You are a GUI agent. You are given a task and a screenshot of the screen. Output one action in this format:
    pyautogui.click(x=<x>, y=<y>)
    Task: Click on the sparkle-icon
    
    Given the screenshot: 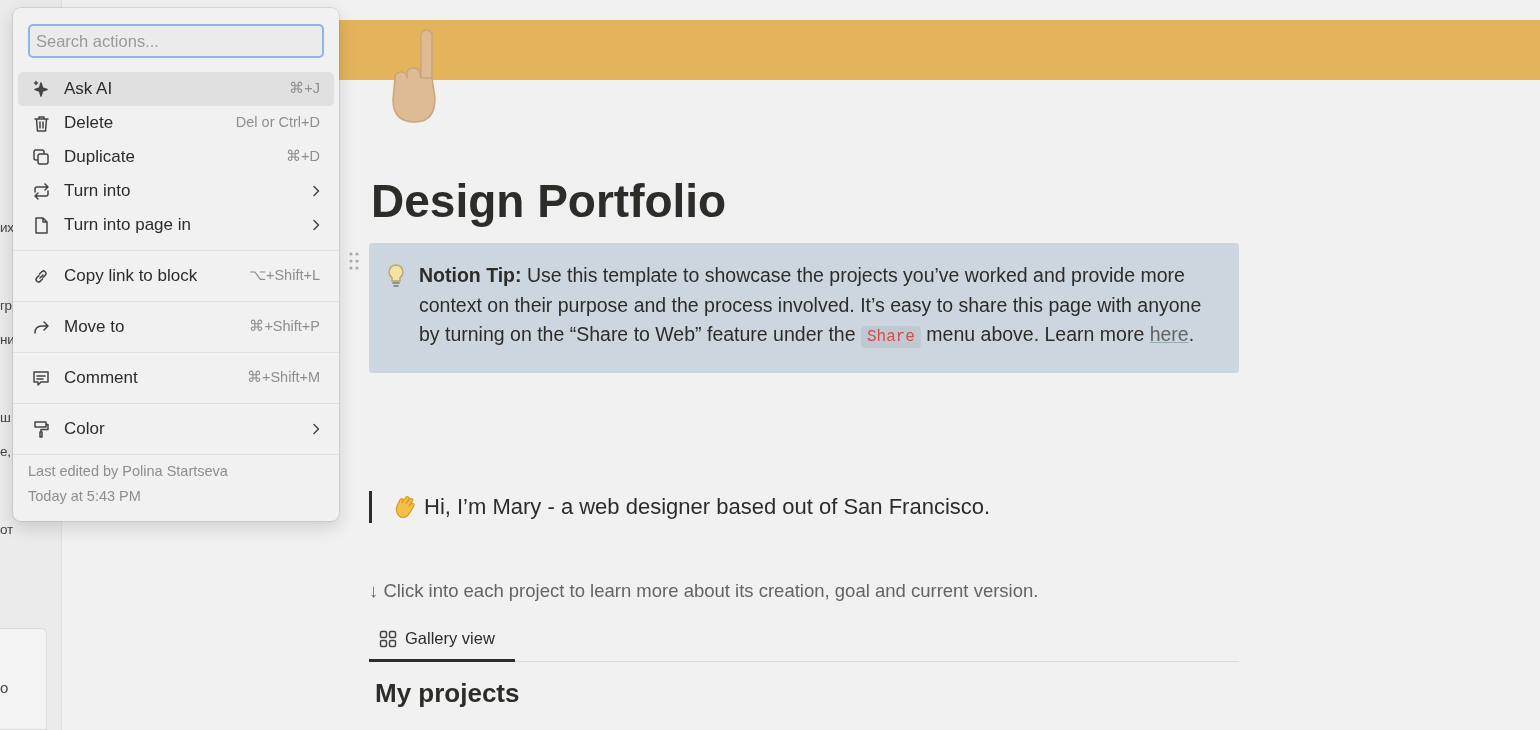 What is the action you would take?
    pyautogui.click(x=41, y=89)
    